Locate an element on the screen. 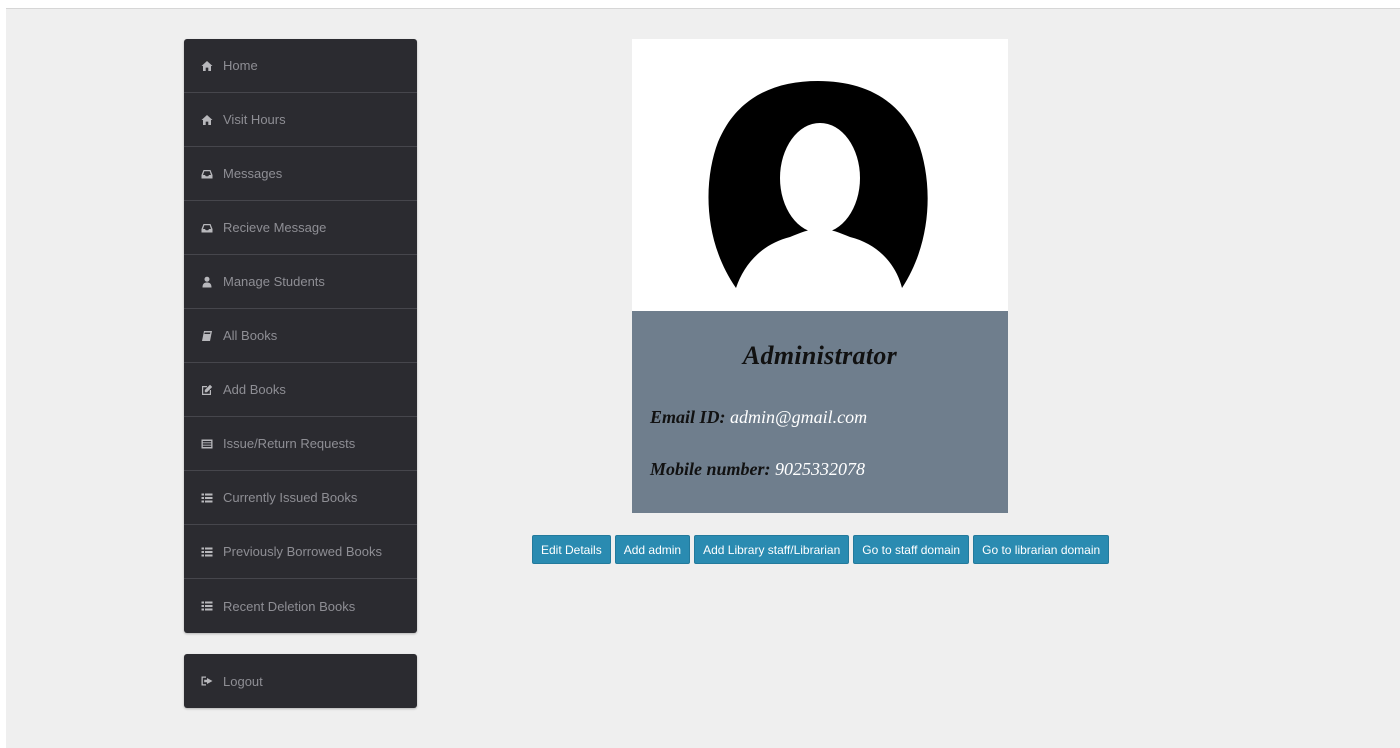  mobile-line: Mobile number: 9025332078 is located at coordinates (757, 469).